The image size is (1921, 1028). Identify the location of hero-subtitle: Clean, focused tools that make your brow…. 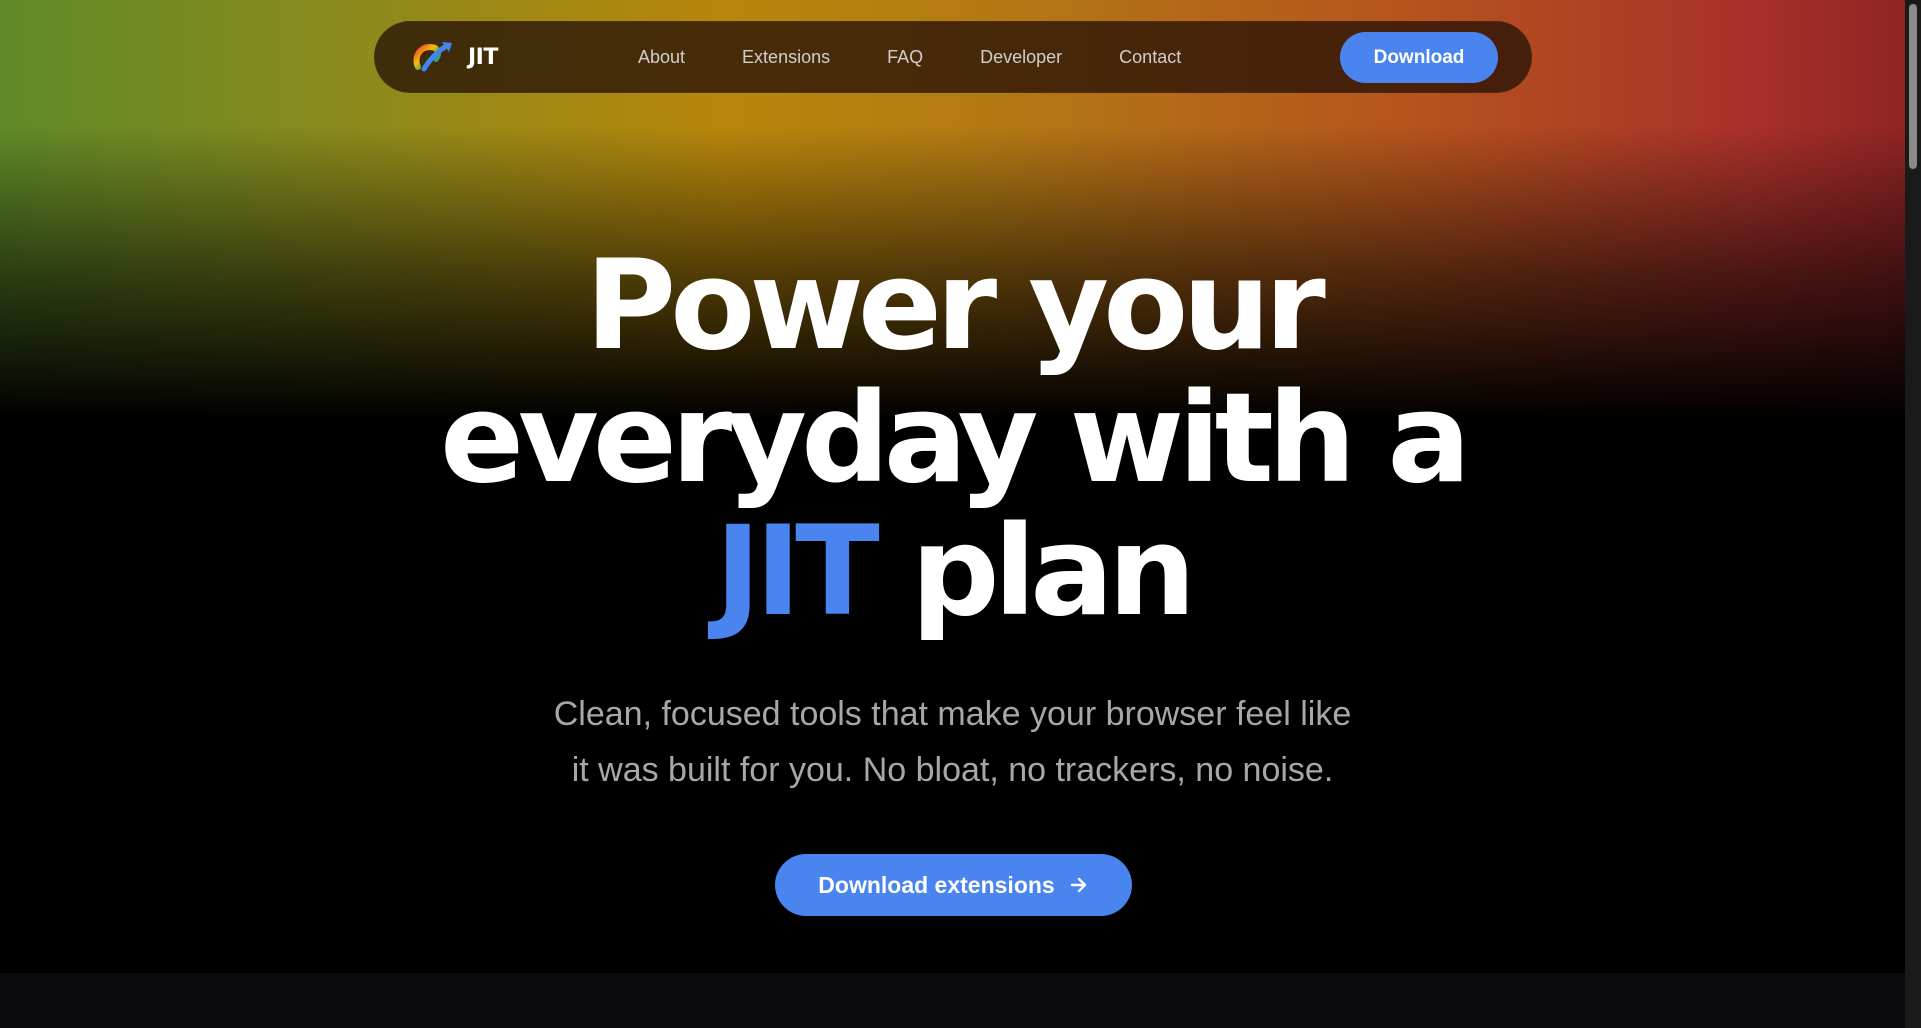
(952, 742).